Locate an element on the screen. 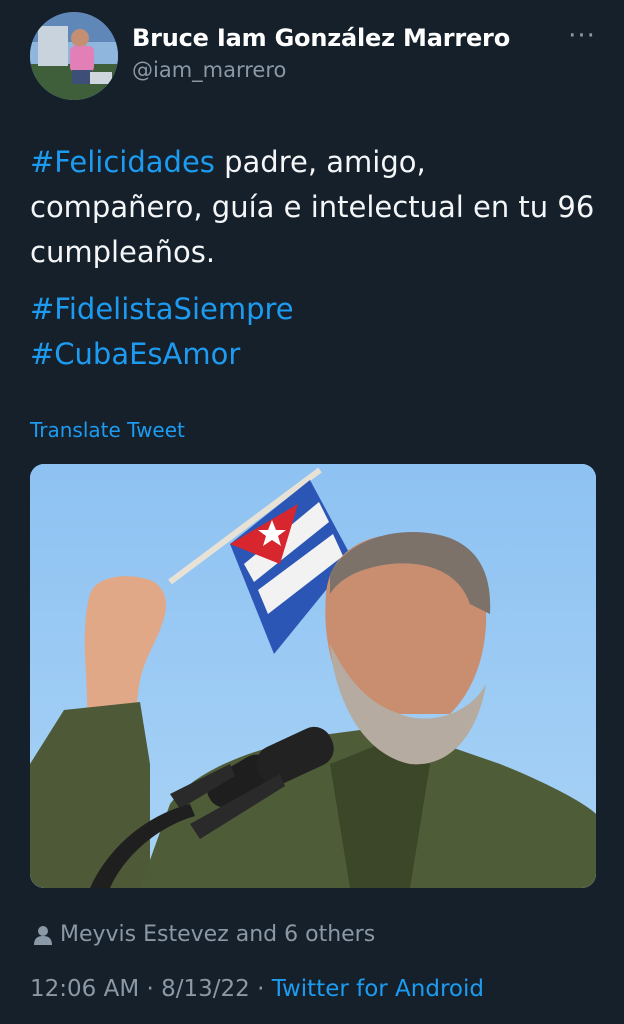 The width and height of the screenshot is (624, 1024). author-handle: @iam_marrero is located at coordinates (209, 70).